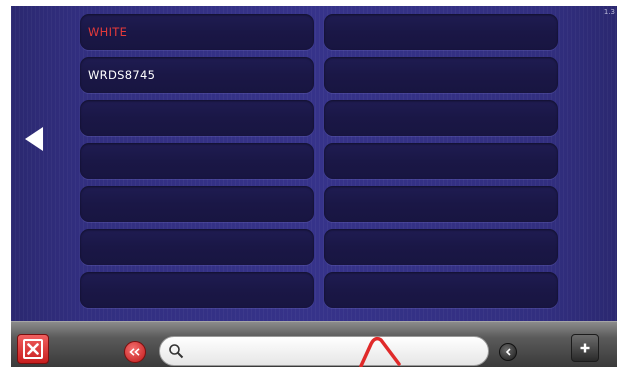 Image resolution: width=617 pixels, height=367 pixels. I want to click on add-button, so click(585, 348).